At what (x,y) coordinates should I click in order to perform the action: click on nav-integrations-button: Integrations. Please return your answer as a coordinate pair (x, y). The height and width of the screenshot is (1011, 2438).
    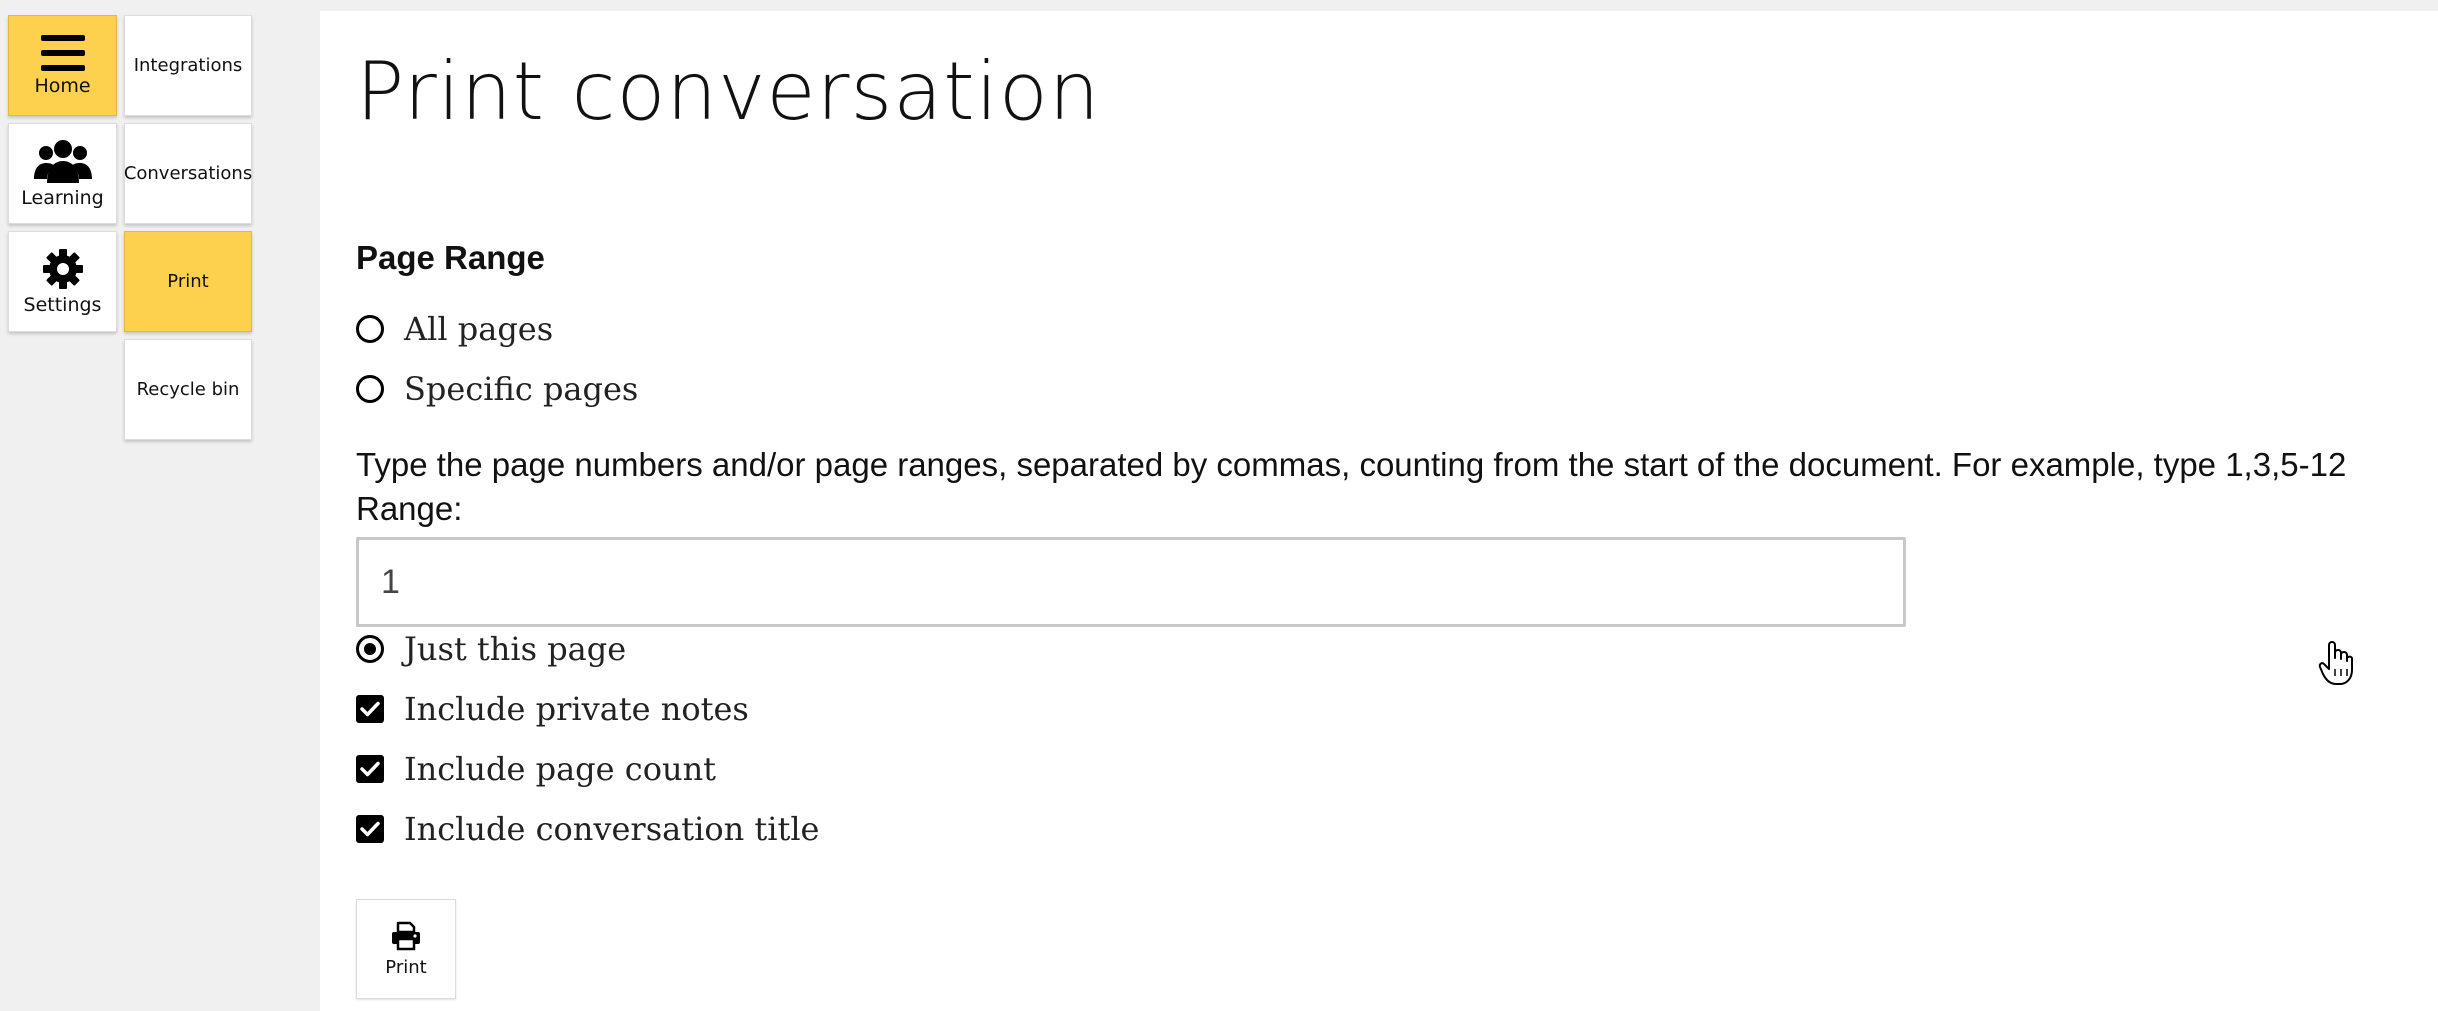
    Looking at the image, I should click on (188, 65).